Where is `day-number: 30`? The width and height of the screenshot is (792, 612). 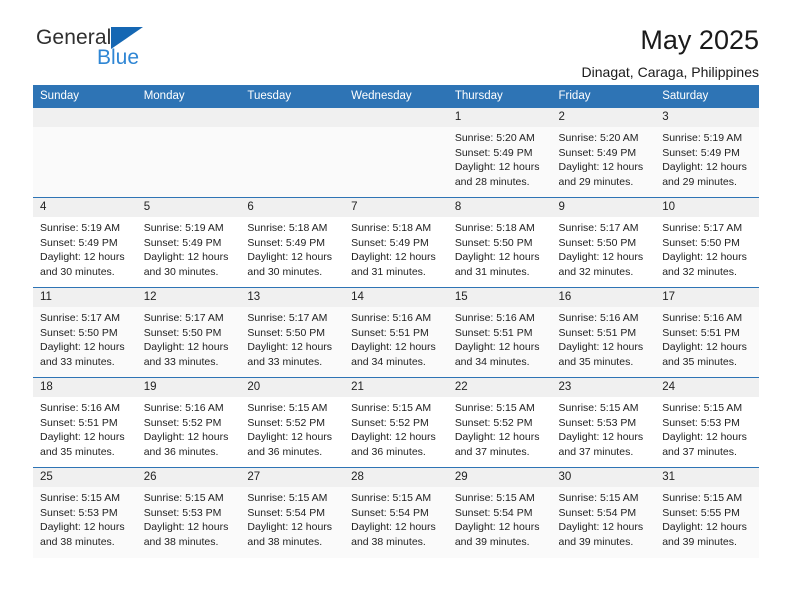
day-number: 30 is located at coordinates (603, 477).